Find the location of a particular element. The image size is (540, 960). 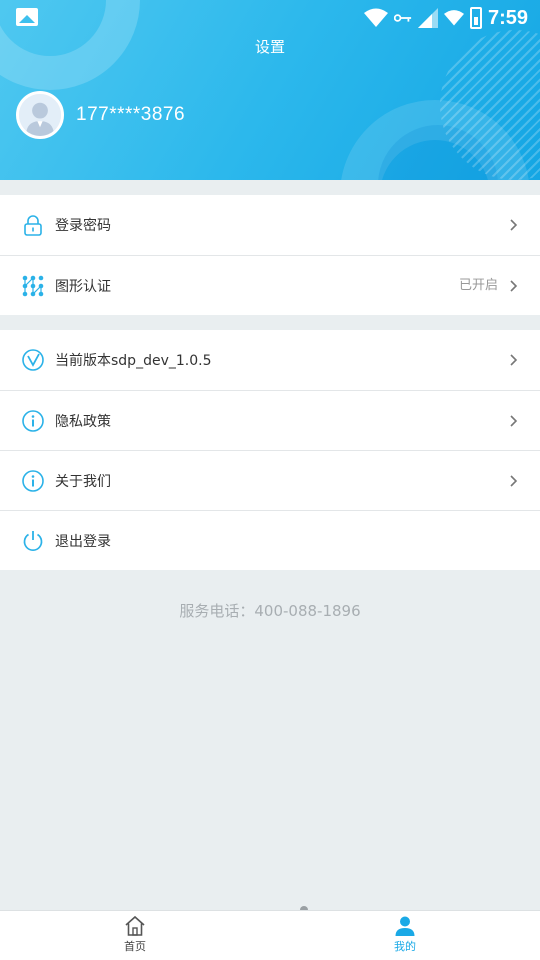

row-label: 当前版本sdp_dev_1.0.5 is located at coordinates (133, 361).